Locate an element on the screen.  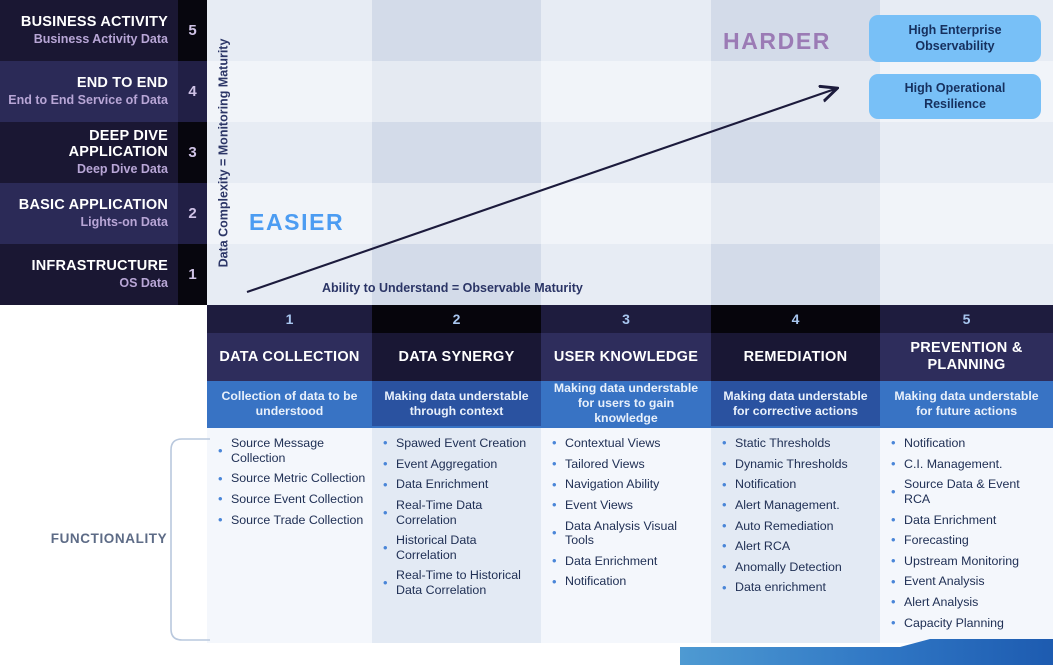
maturity-level-row-5: BUSINESS ACTIVITY Business Activity Data 5 is located at coordinates (103, 30).